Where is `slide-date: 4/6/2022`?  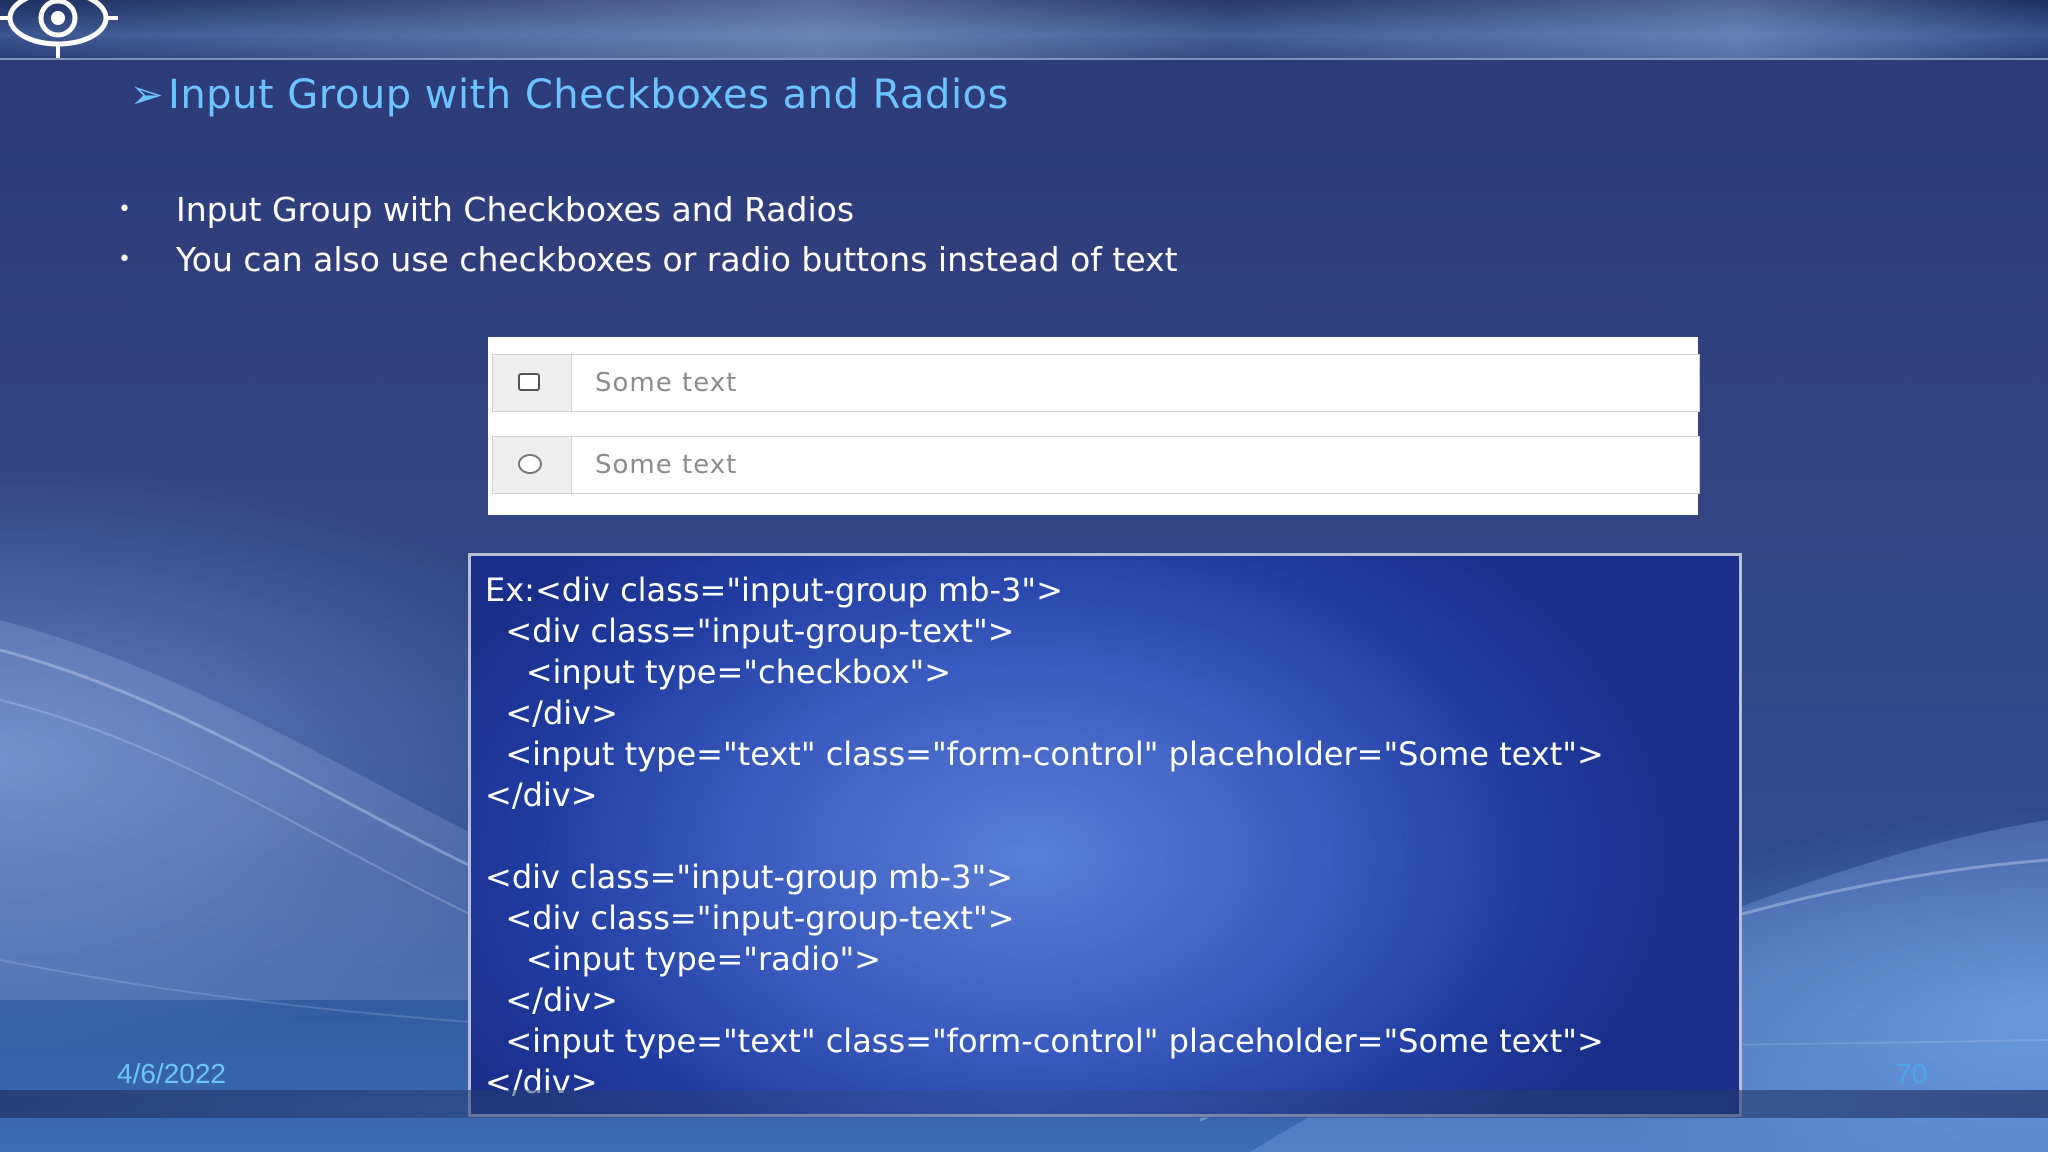 slide-date: 4/6/2022 is located at coordinates (171, 1073).